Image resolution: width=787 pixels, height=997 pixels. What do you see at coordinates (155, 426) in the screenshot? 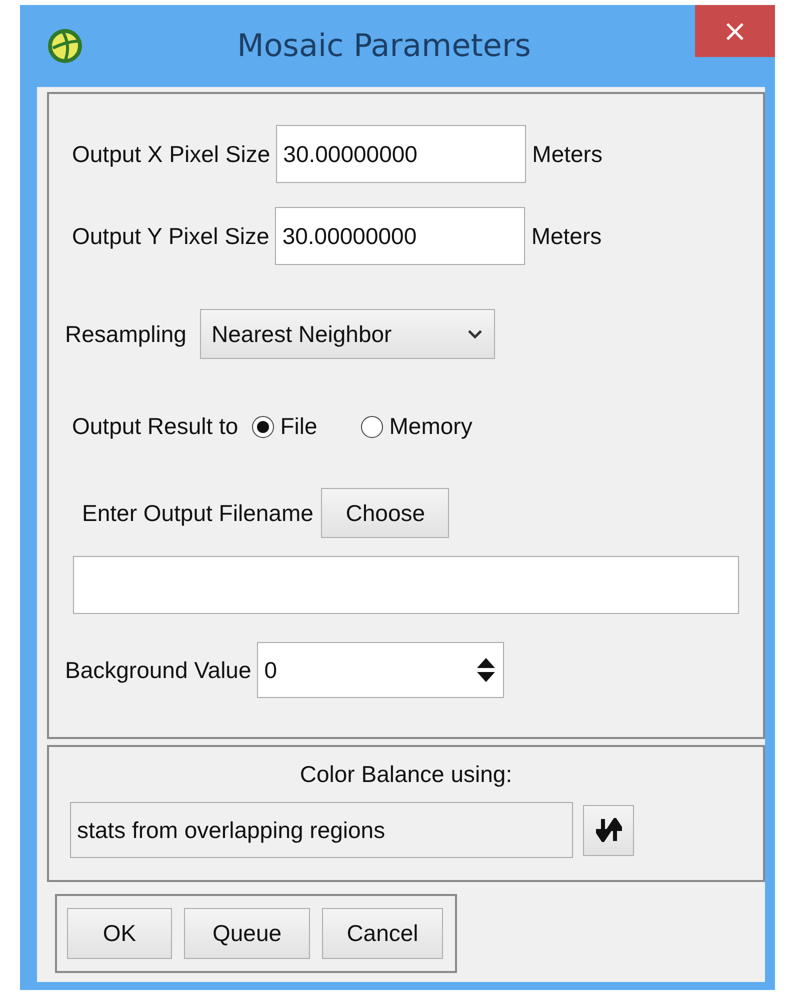
I see `field-label: Output Result to` at bounding box center [155, 426].